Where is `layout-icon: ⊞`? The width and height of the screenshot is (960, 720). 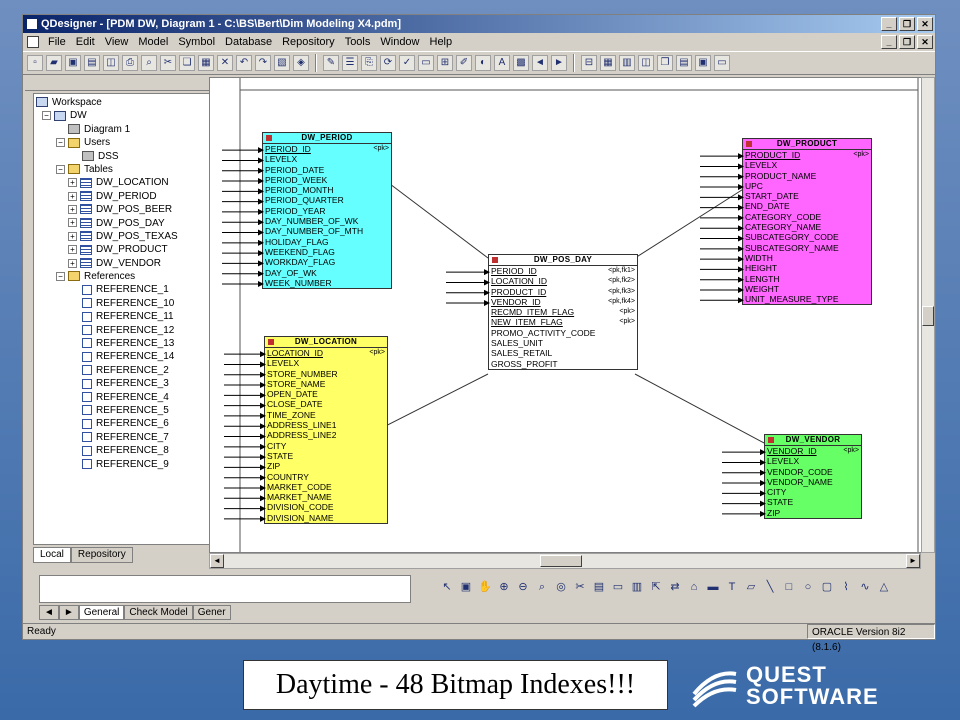 layout-icon: ⊞ is located at coordinates (445, 63).